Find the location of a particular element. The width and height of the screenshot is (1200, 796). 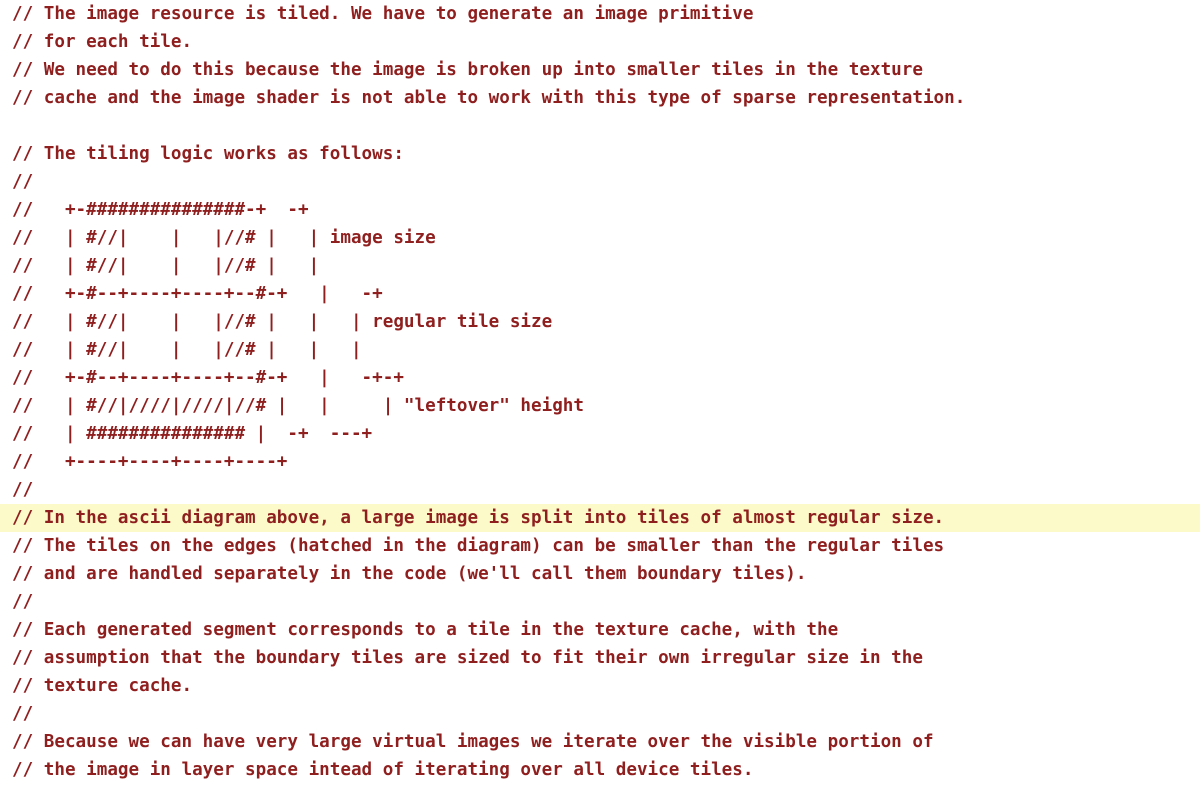

code-line: // +-#--+----+----+--#-+ | -+ is located at coordinates (600, 294).